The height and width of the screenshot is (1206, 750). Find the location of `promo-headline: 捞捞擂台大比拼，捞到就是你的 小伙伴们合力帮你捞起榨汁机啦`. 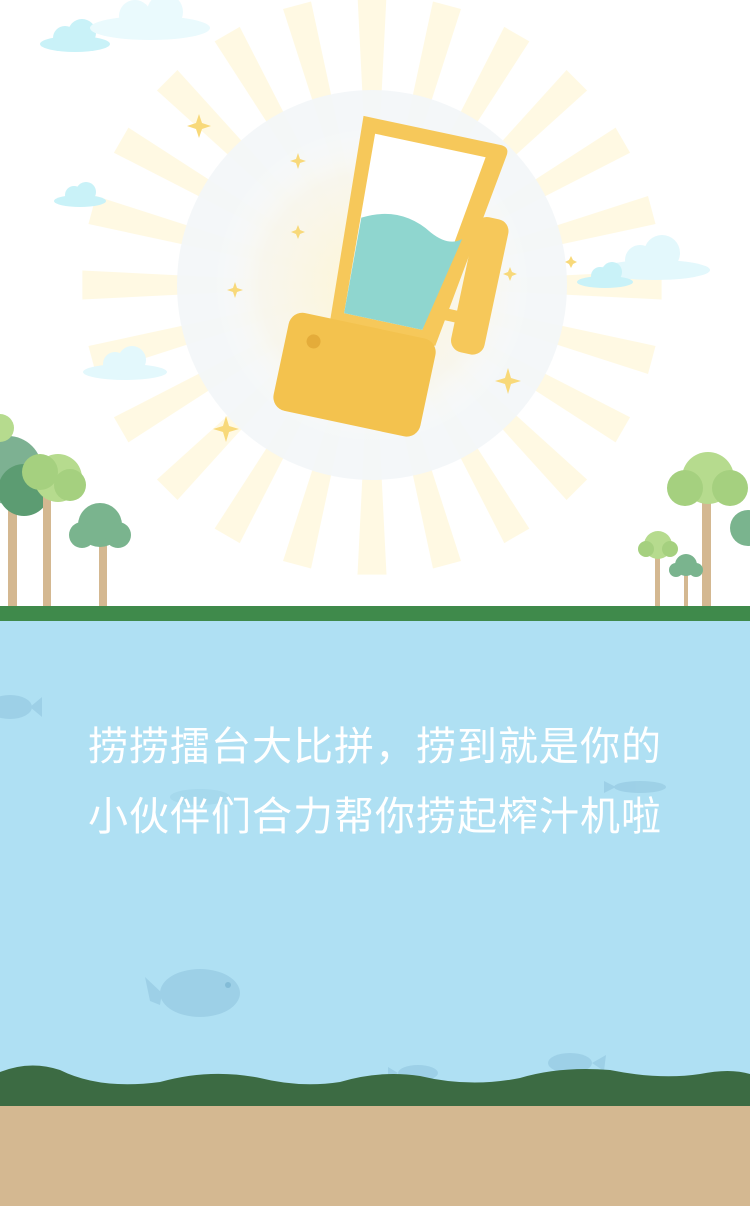

promo-headline: 捞捞擂台大比拼，捞到就是你的 小伙伴们合力帮你捞起榨汁机啦 is located at coordinates (375, 782).